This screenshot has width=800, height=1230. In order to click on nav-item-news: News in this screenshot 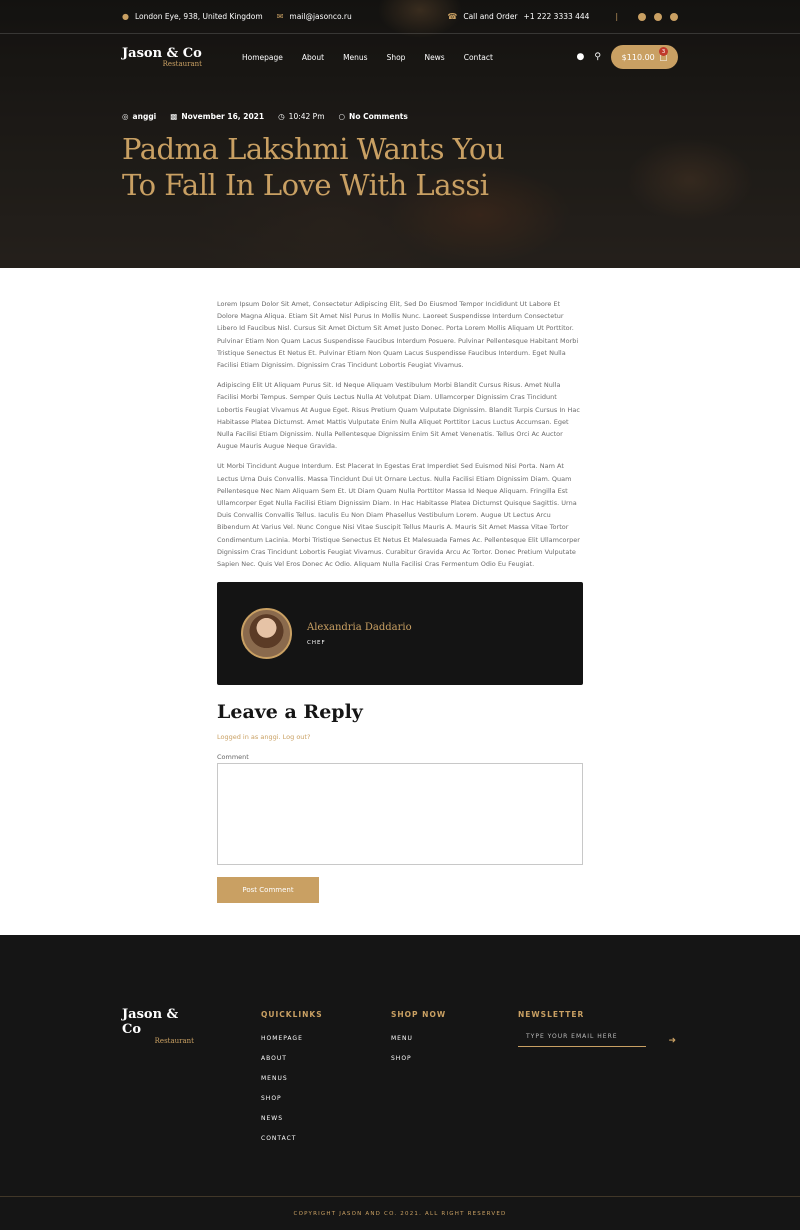, I will do `click(434, 57)`.